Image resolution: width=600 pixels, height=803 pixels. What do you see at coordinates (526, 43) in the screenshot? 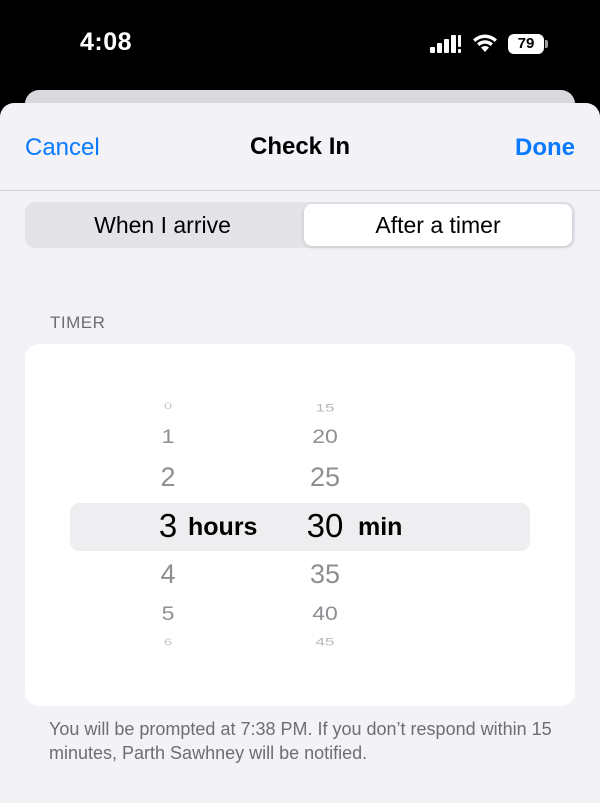
I see `battery-level: 79` at bounding box center [526, 43].